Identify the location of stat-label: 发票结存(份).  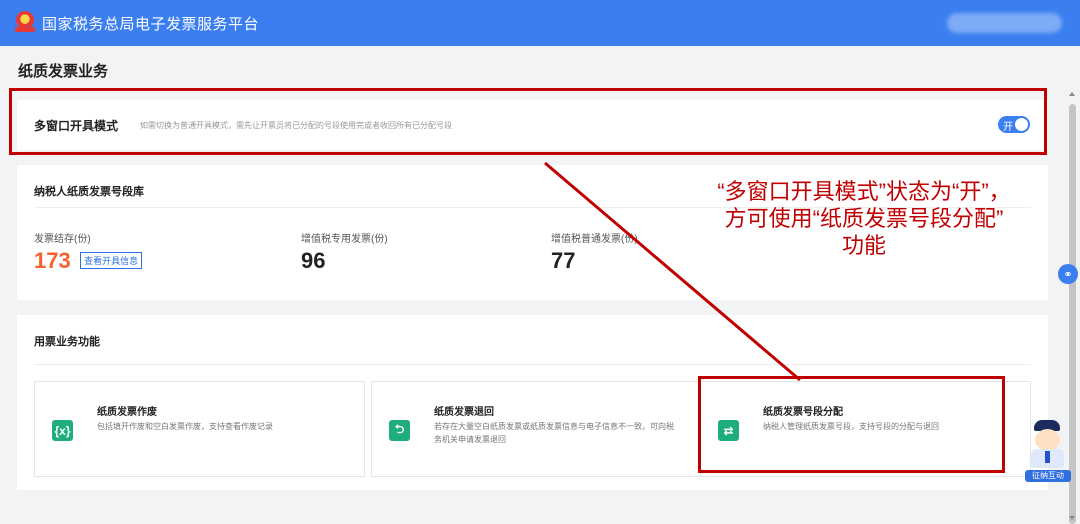
(62, 239).